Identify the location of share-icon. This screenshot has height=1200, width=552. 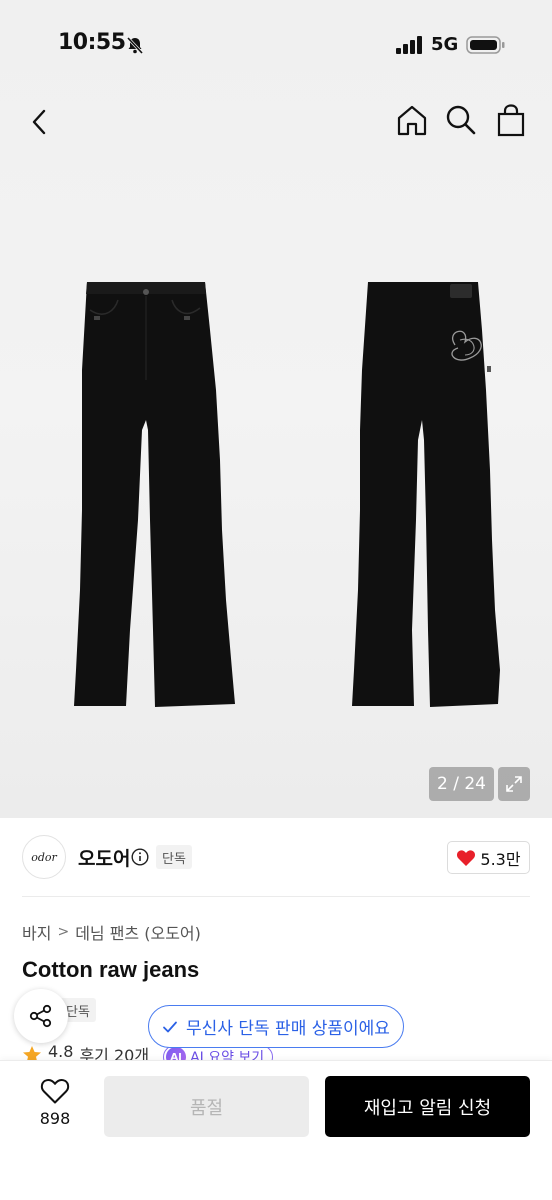
(40, 1016).